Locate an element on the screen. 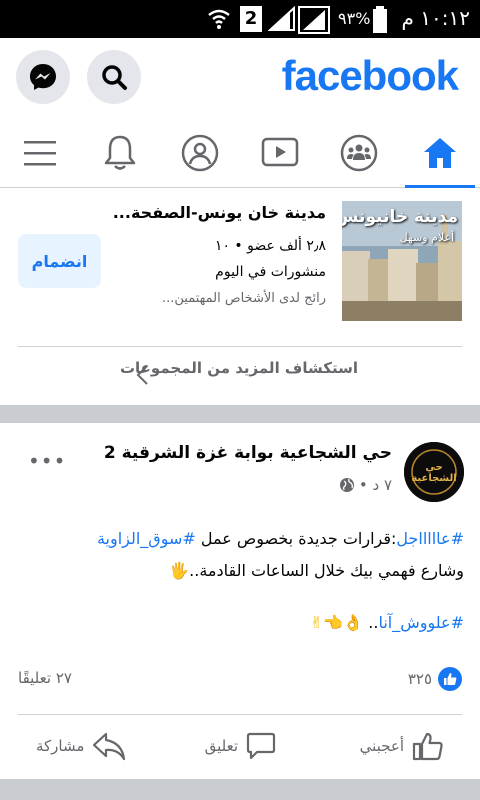 The height and width of the screenshot is (800, 480). group-meta: ٢٫٨ ألف عضو • ١٠ منشورات في اليوم is located at coordinates (270, 259).